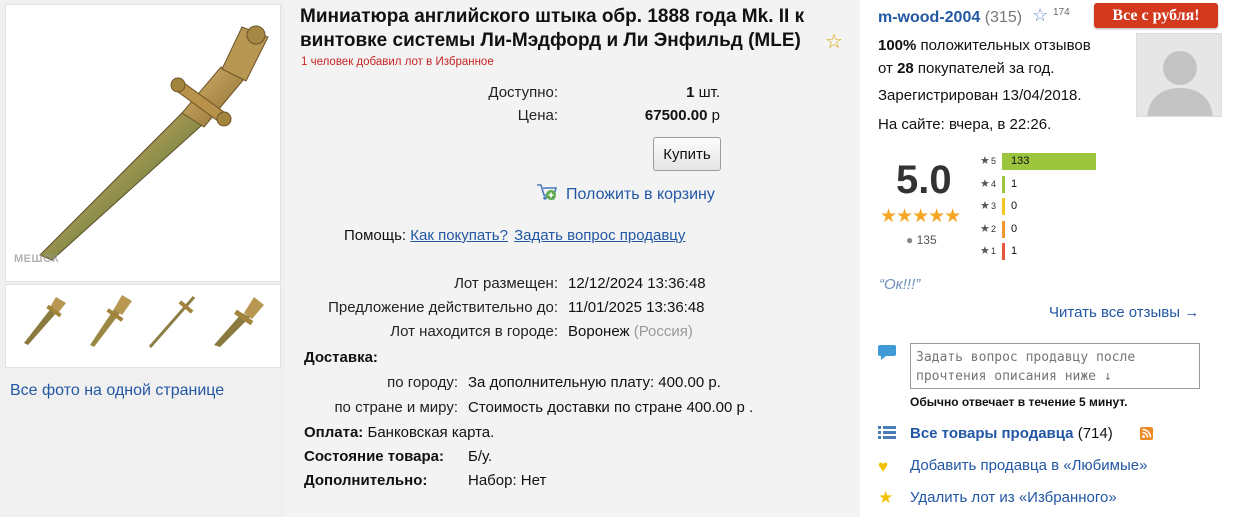  I want to click on condition-value: Б/у., so click(480, 456).